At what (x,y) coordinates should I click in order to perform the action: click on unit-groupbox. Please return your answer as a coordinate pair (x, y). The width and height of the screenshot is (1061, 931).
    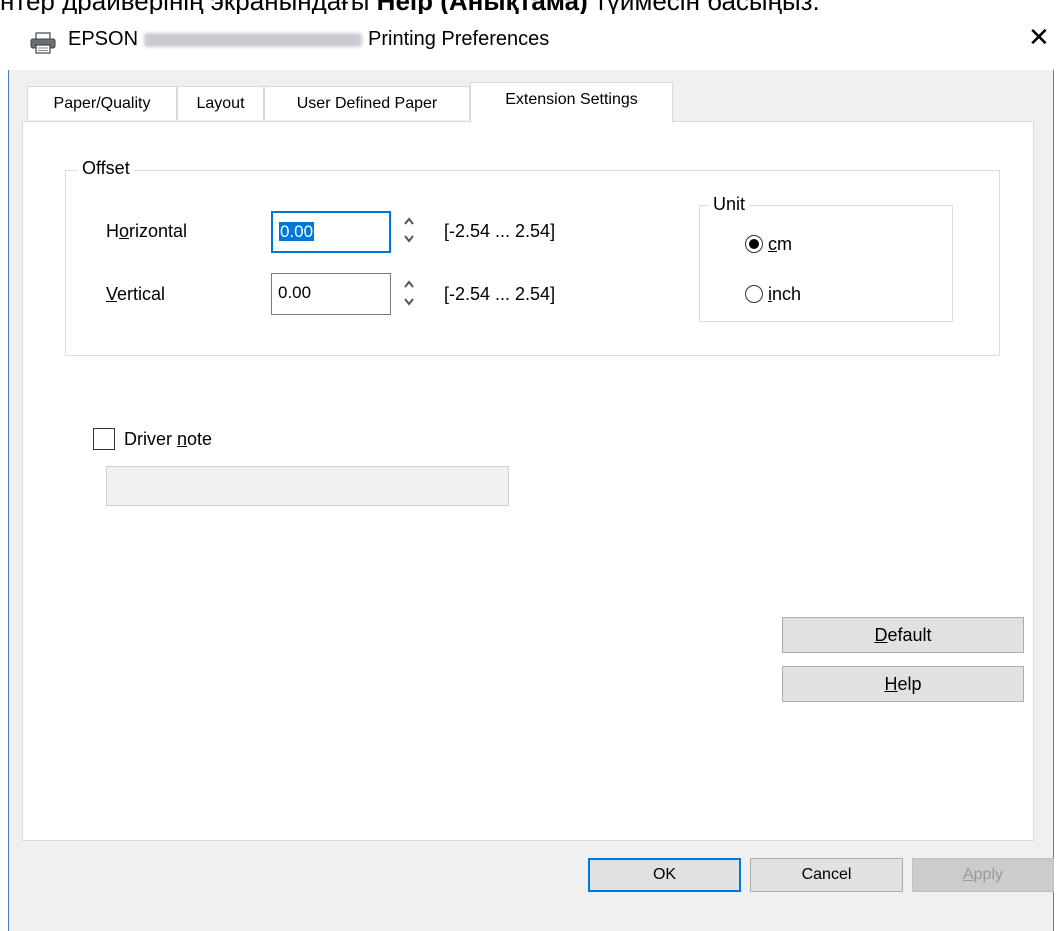
    Looking at the image, I should click on (826, 263).